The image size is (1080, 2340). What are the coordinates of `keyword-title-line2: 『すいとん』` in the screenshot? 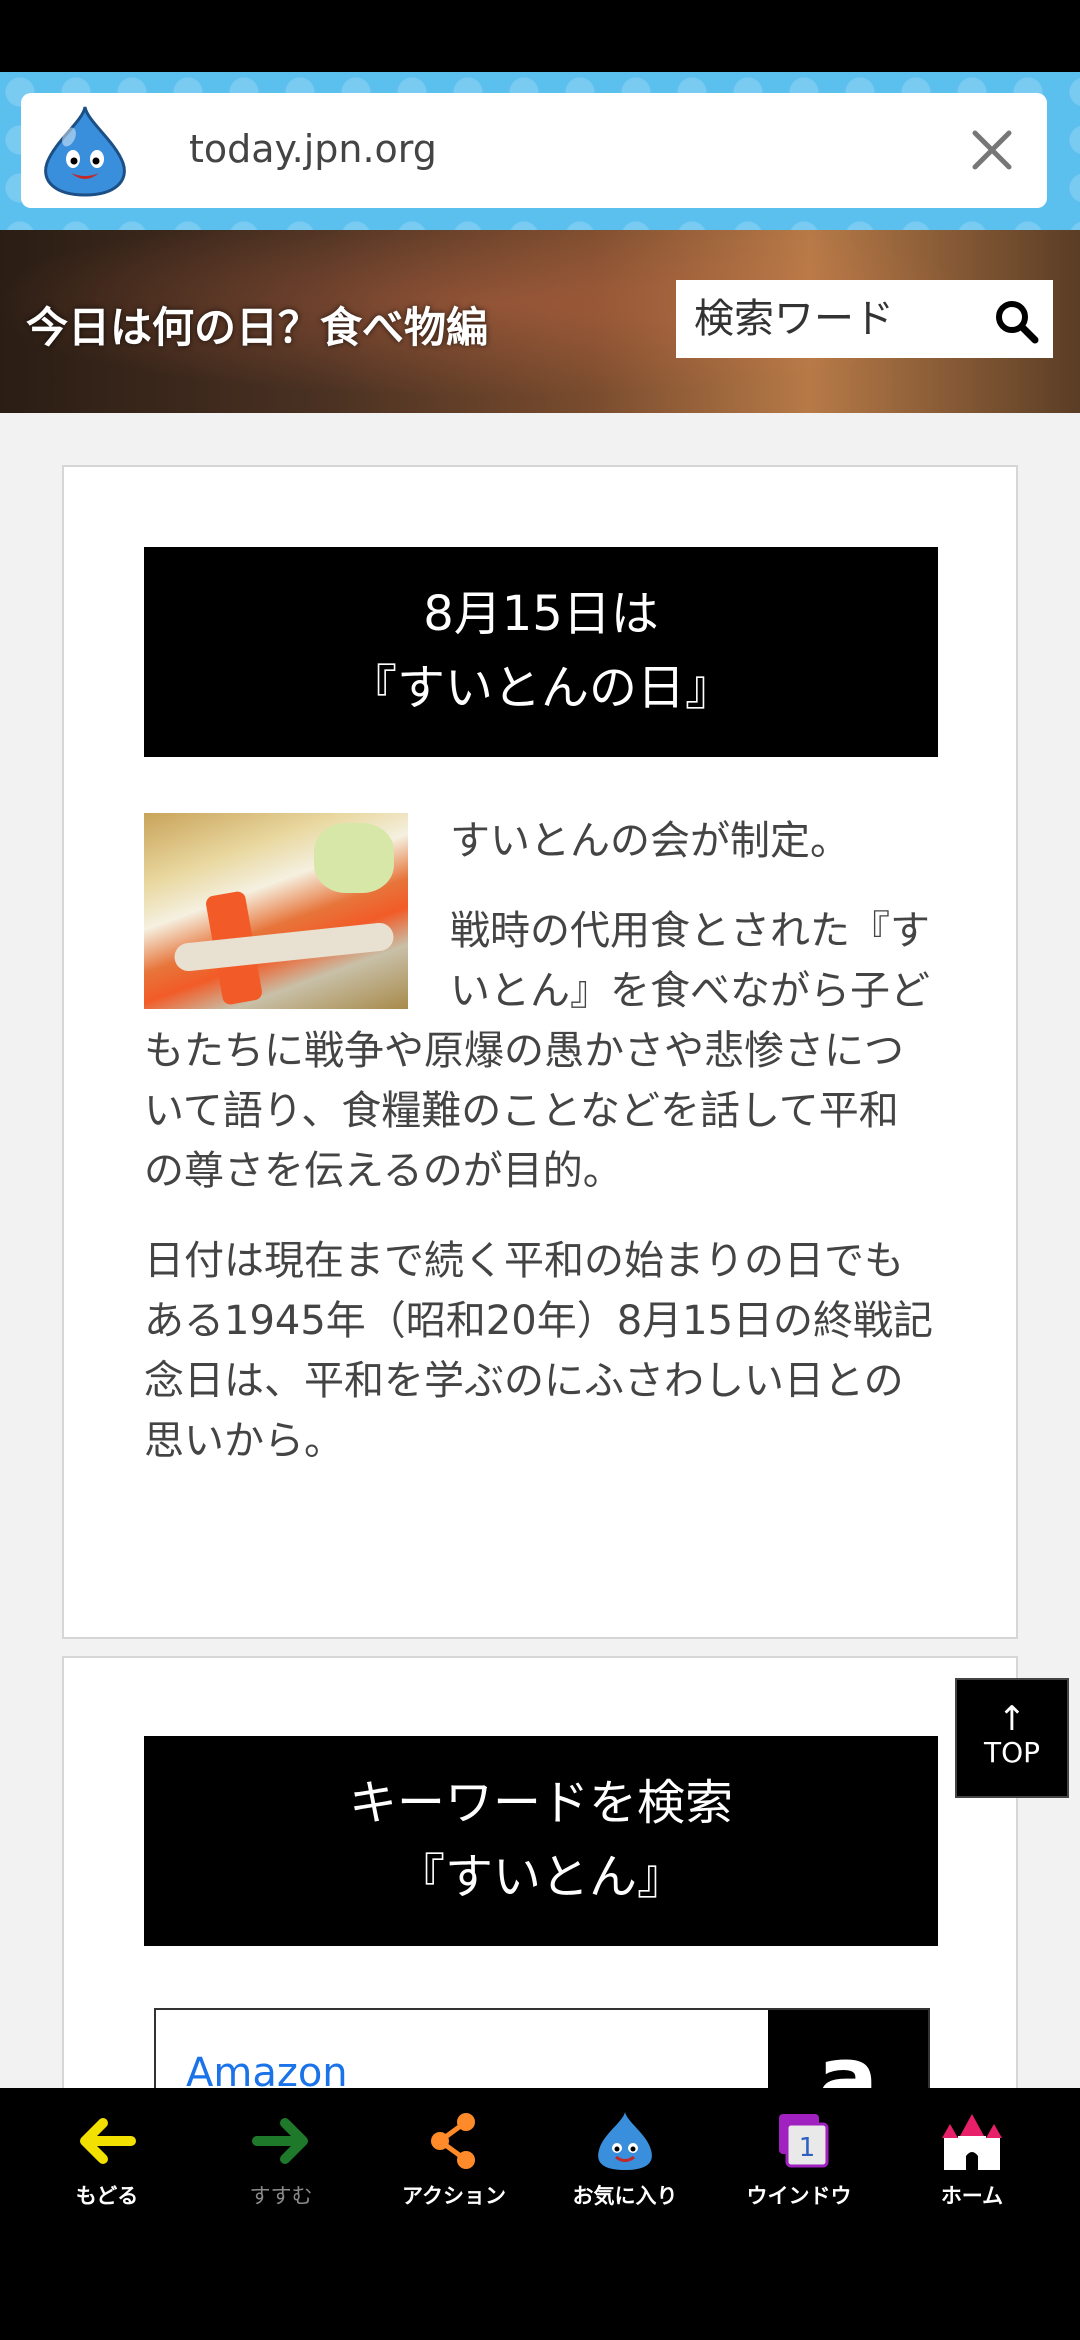 It's located at (540, 1877).